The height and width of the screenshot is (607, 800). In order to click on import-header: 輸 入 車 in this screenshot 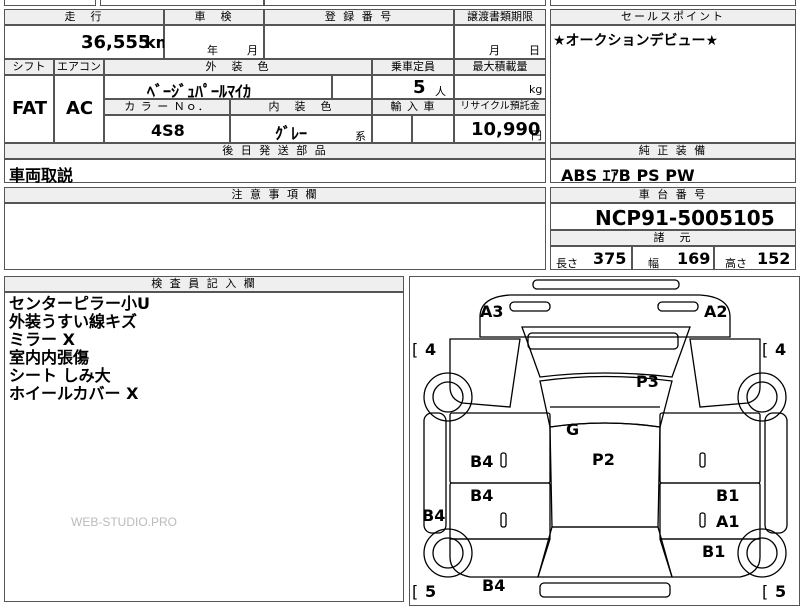, I will do `click(413, 107)`.